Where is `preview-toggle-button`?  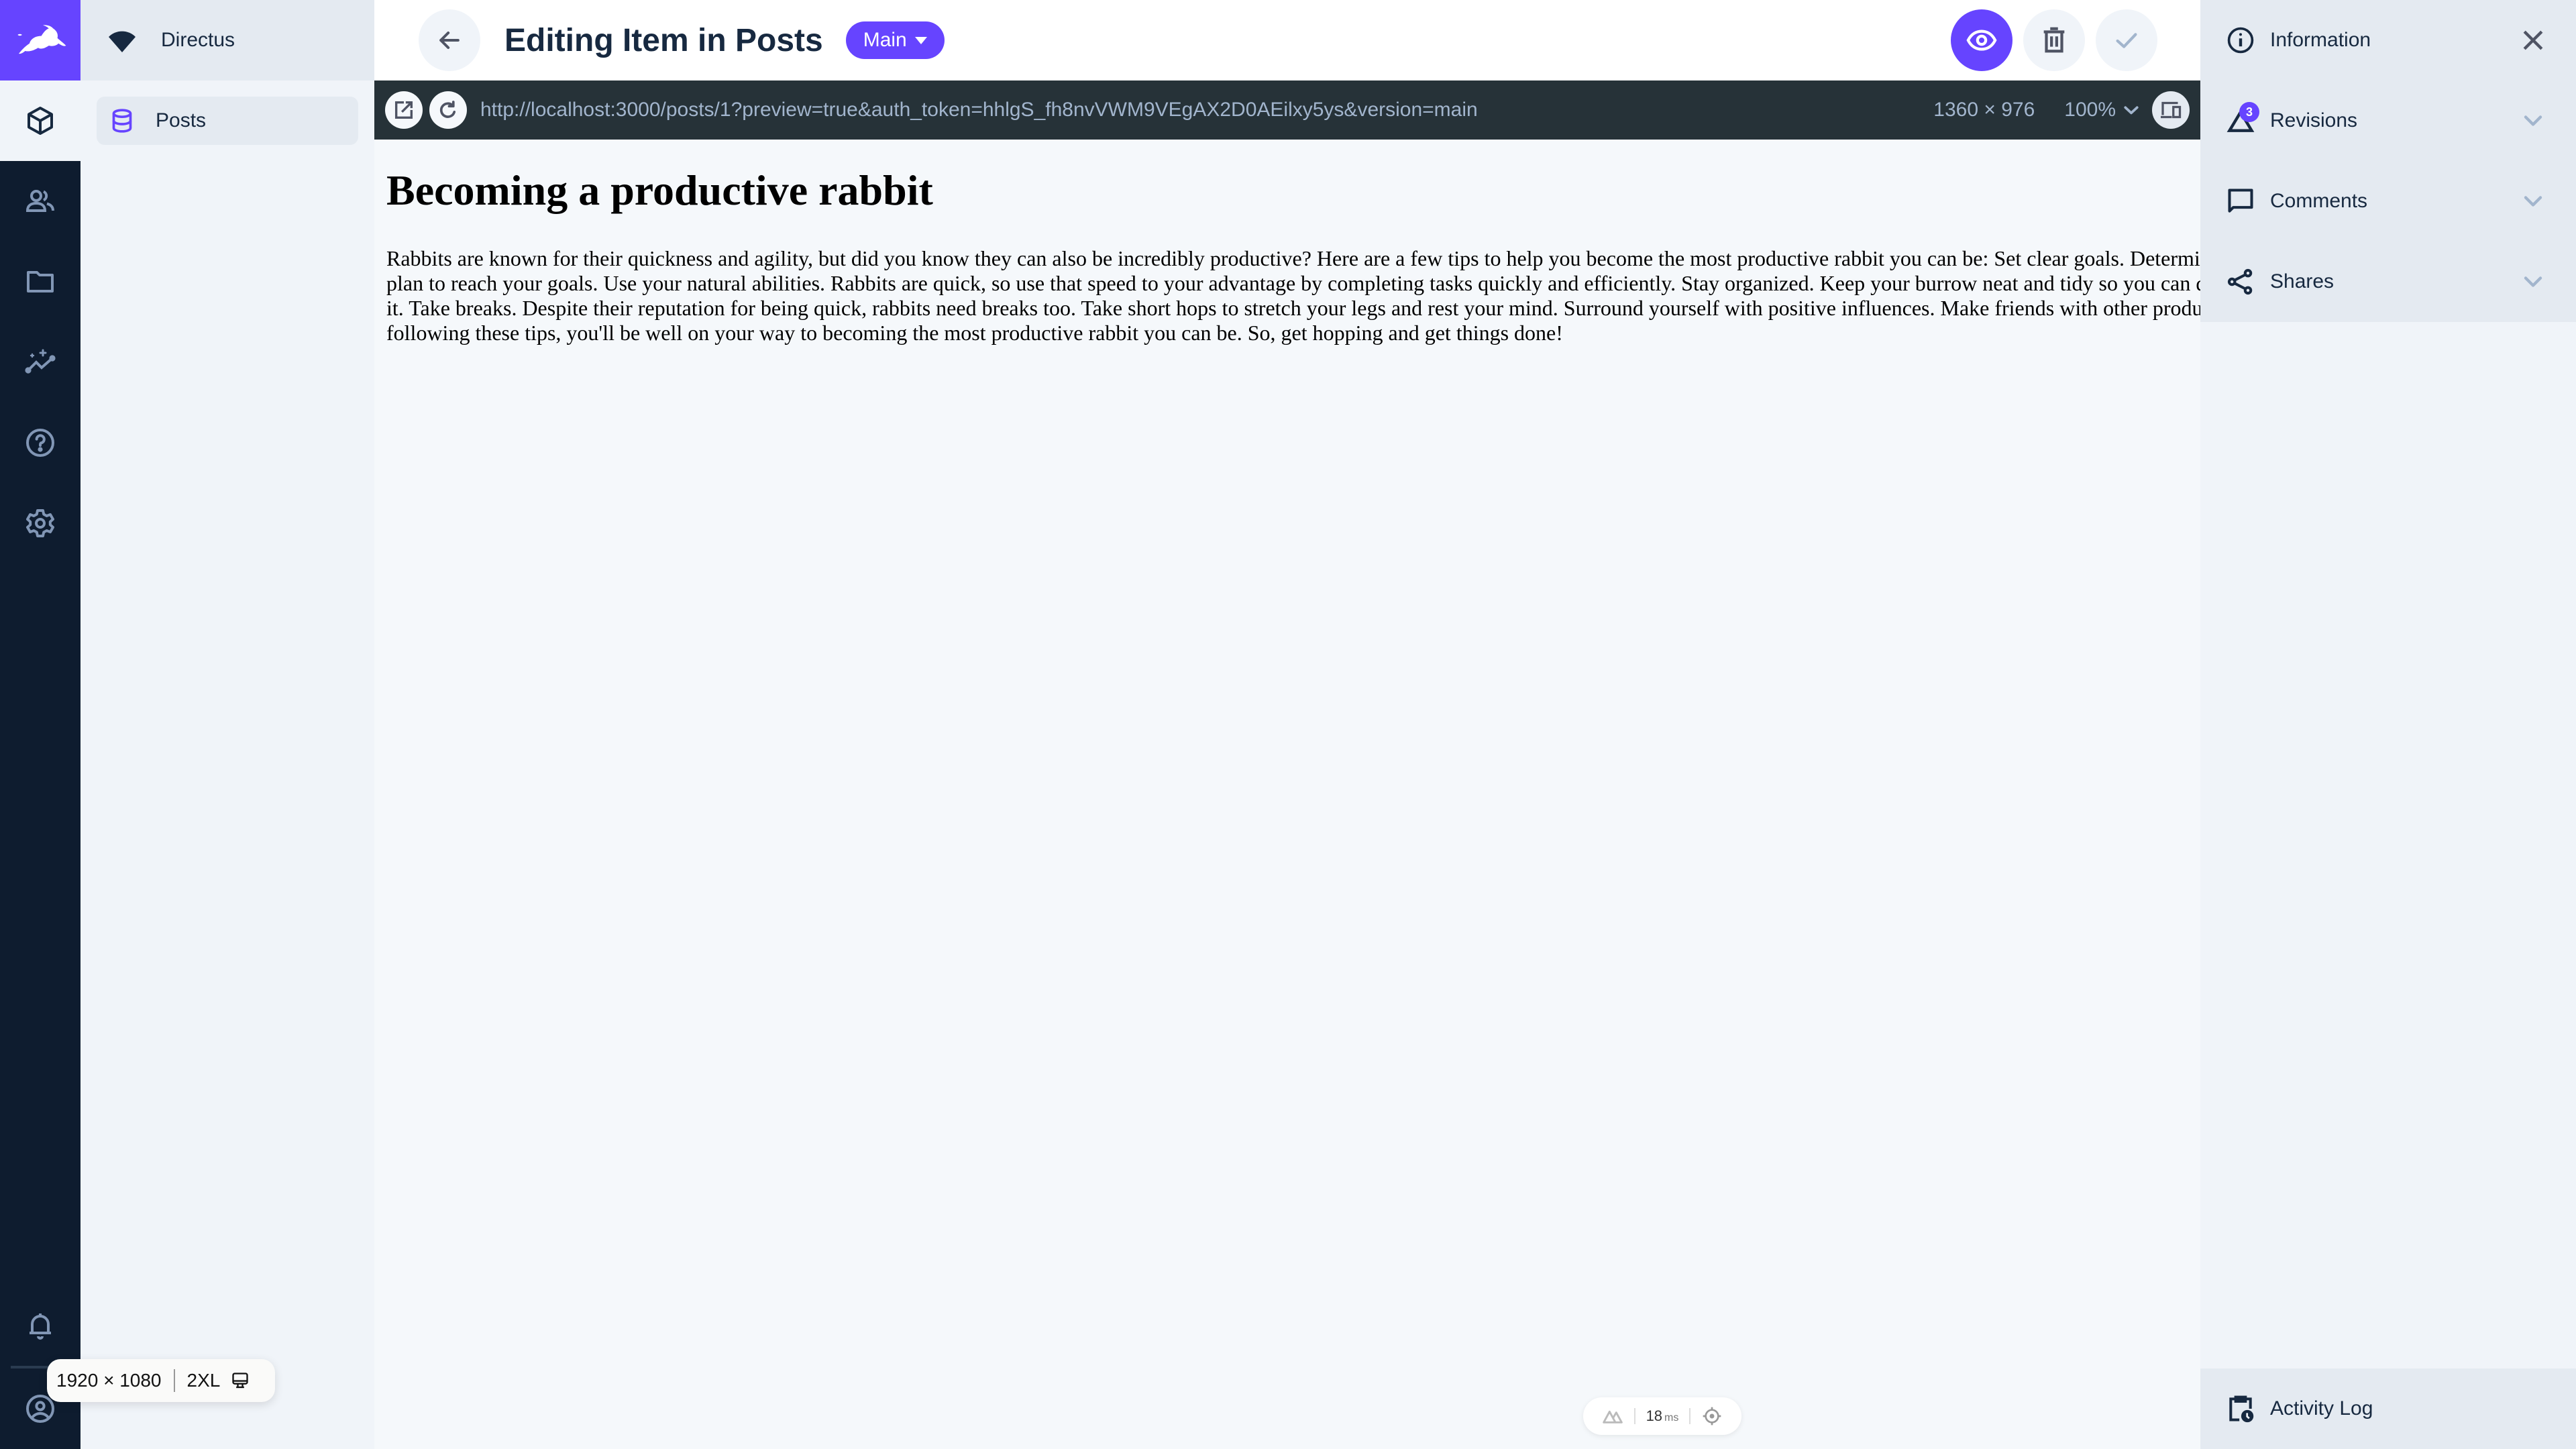
preview-toggle-button is located at coordinates (1981, 40).